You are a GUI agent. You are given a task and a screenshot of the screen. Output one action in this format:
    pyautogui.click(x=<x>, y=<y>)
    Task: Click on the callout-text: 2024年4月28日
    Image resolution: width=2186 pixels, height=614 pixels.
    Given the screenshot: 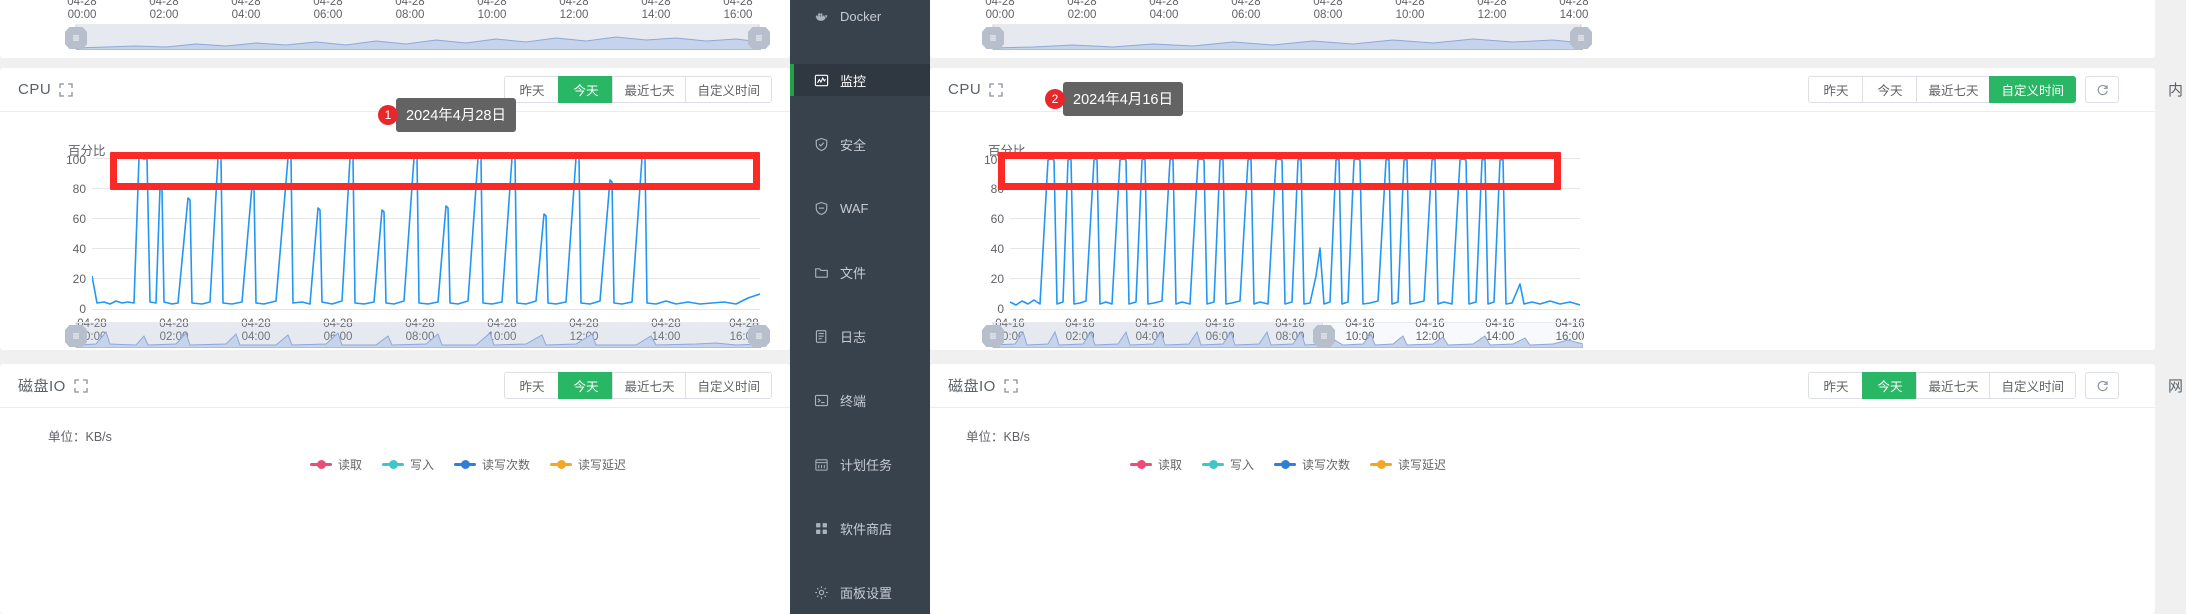 What is the action you would take?
    pyautogui.click(x=456, y=115)
    